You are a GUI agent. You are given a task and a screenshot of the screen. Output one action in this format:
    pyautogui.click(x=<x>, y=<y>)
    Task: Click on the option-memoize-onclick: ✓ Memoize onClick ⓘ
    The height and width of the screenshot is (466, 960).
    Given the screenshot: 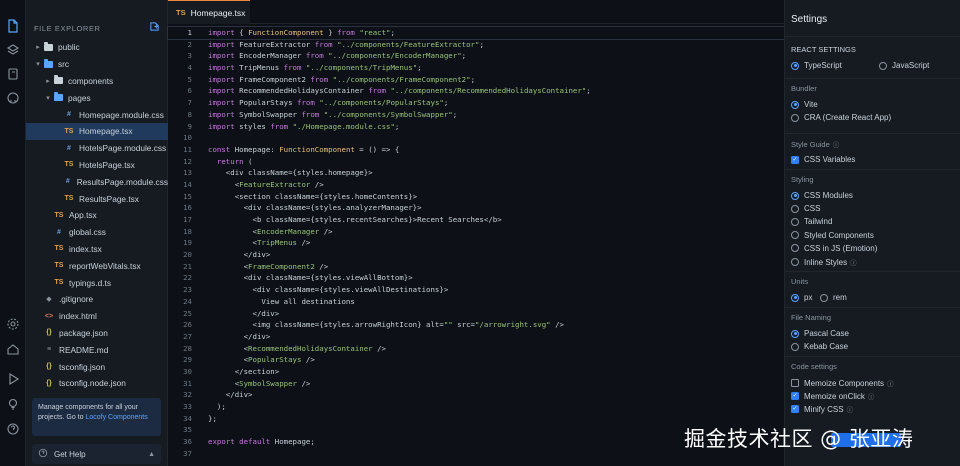 What is the action you would take?
    pyautogui.click(x=832, y=396)
    